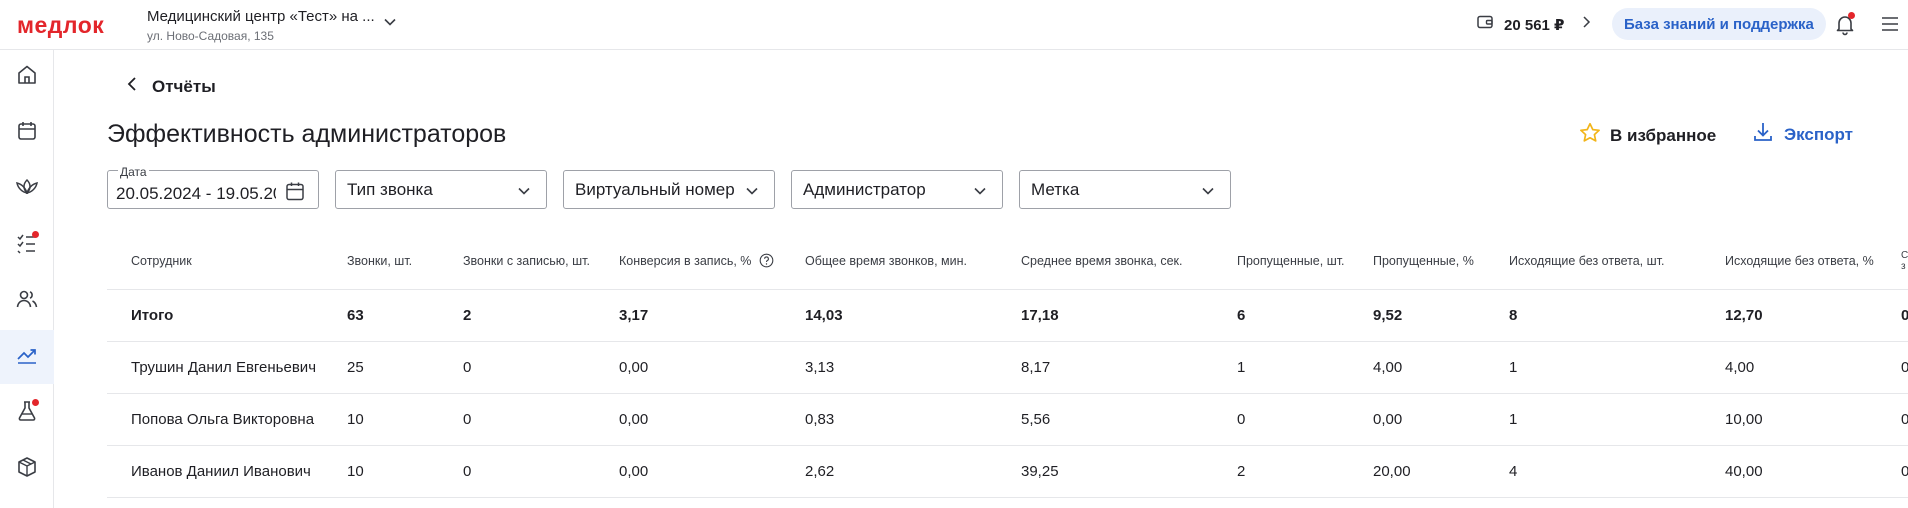 The height and width of the screenshot is (508, 1908). I want to click on sidebar-item-calendar, so click(27, 133).